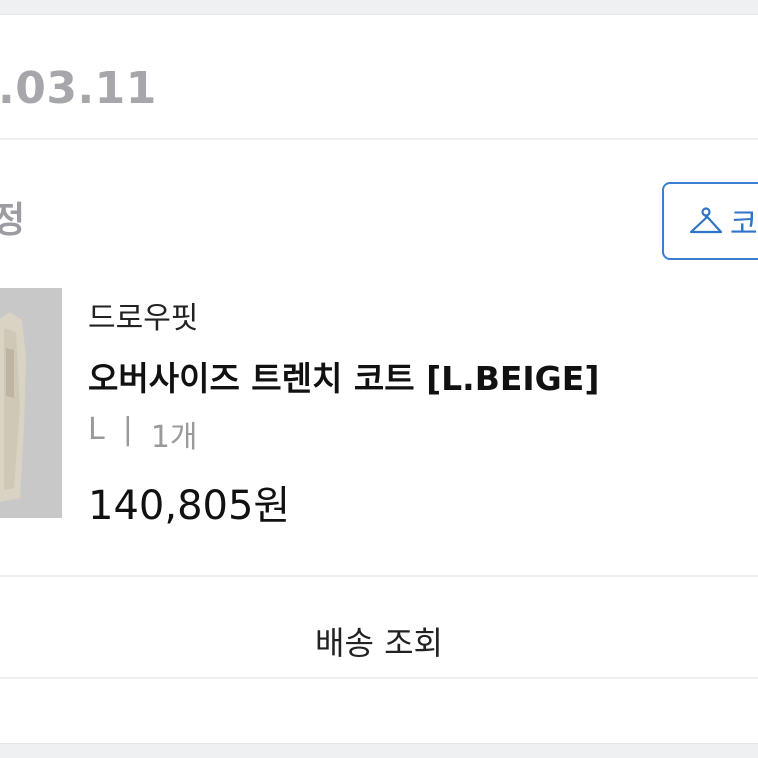  I want to click on product-option: L | 1개, so click(143, 434).